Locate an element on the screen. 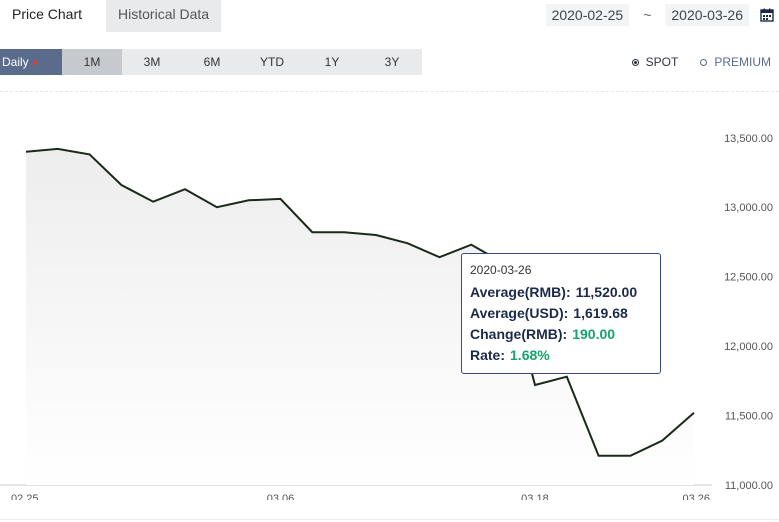 The width and height of the screenshot is (779, 522). tooltip-avg-rmb-value: 11,520.00 is located at coordinates (606, 292).